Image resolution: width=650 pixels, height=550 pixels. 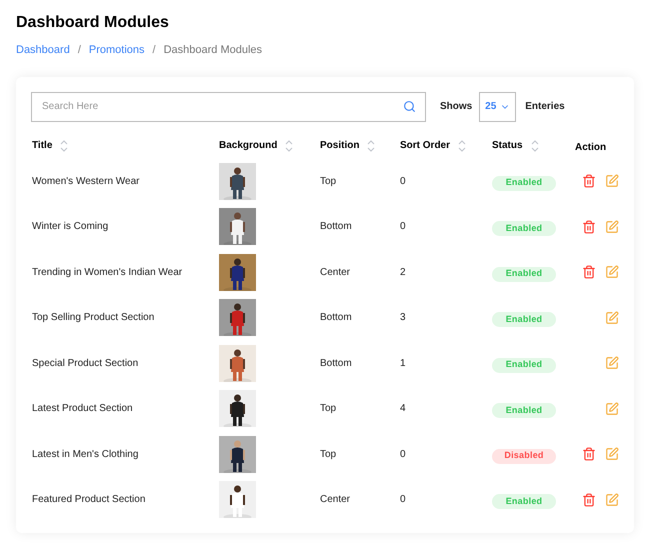 What do you see at coordinates (108, 273) in the screenshot?
I see `table-cell-text: Trending in Women's Indian Wear` at bounding box center [108, 273].